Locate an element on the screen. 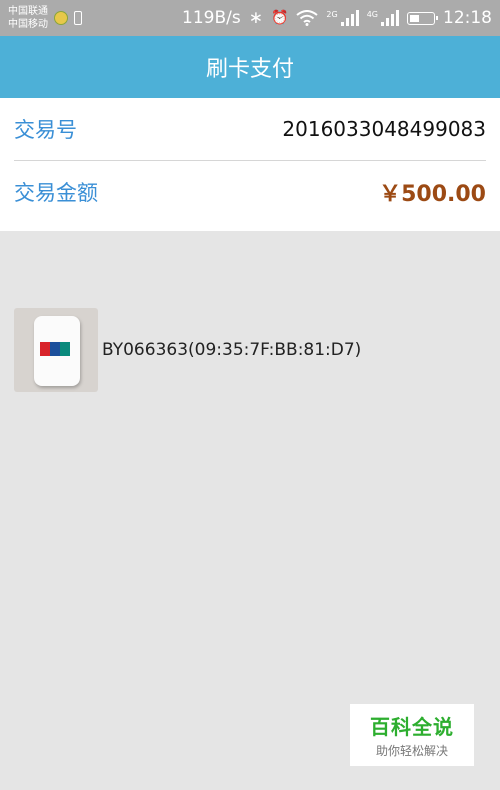  watermark-title: 百科全说 is located at coordinates (412, 727).